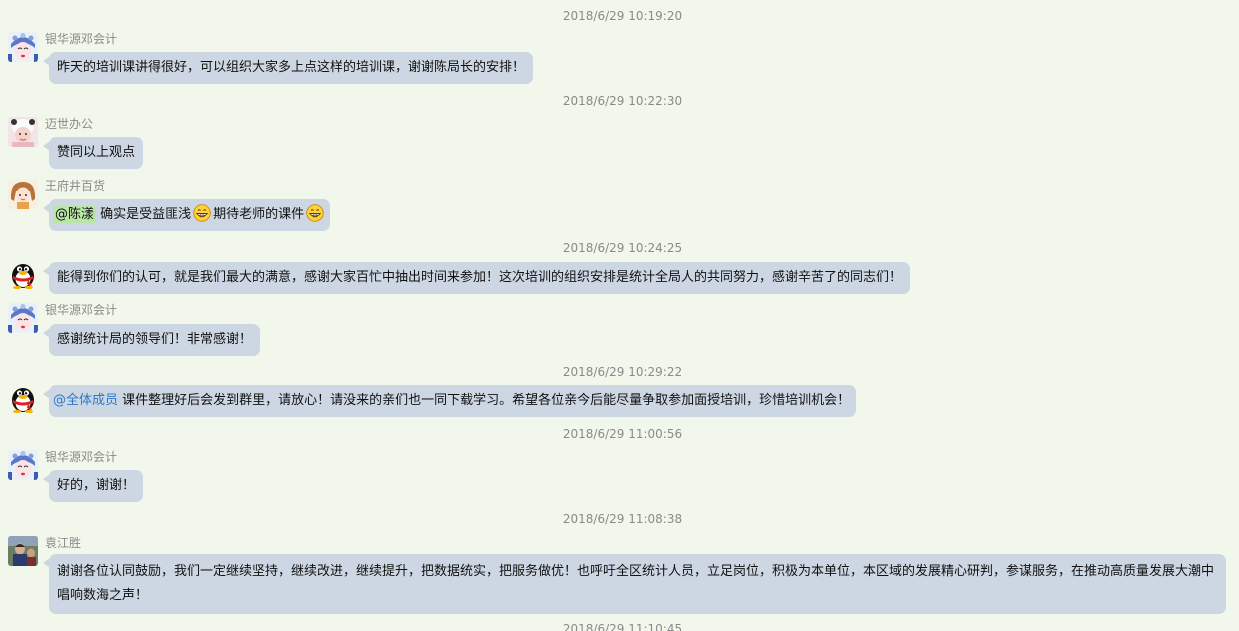 Image resolution: width=1239 pixels, height=631 pixels. What do you see at coordinates (155, 339) in the screenshot?
I see `message-text: 感谢统计局的领导们！非常感谢！` at bounding box center [155, 339].